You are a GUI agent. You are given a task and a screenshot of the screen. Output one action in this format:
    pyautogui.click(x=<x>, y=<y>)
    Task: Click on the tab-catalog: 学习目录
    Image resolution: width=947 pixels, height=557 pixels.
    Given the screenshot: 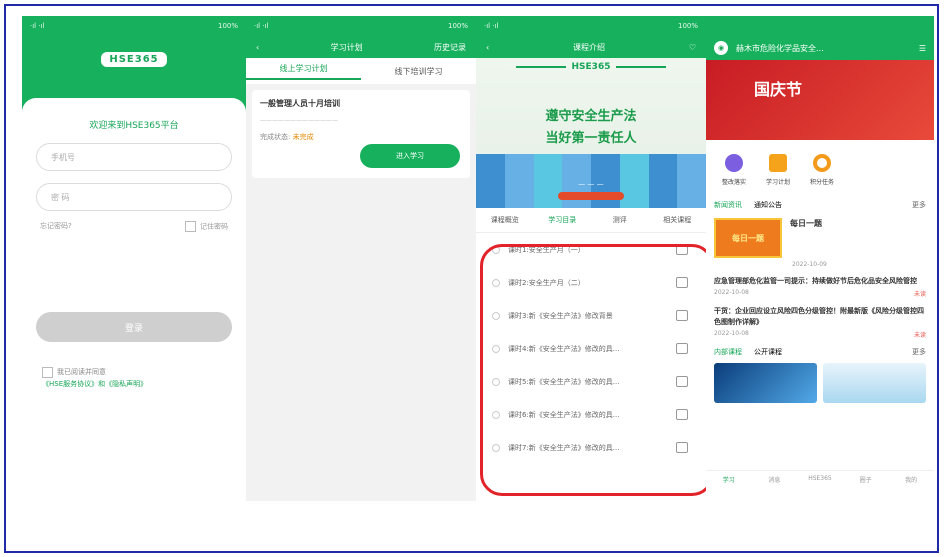 What is the action you would take?
    pyautogui.click(x=563, y=220)
    